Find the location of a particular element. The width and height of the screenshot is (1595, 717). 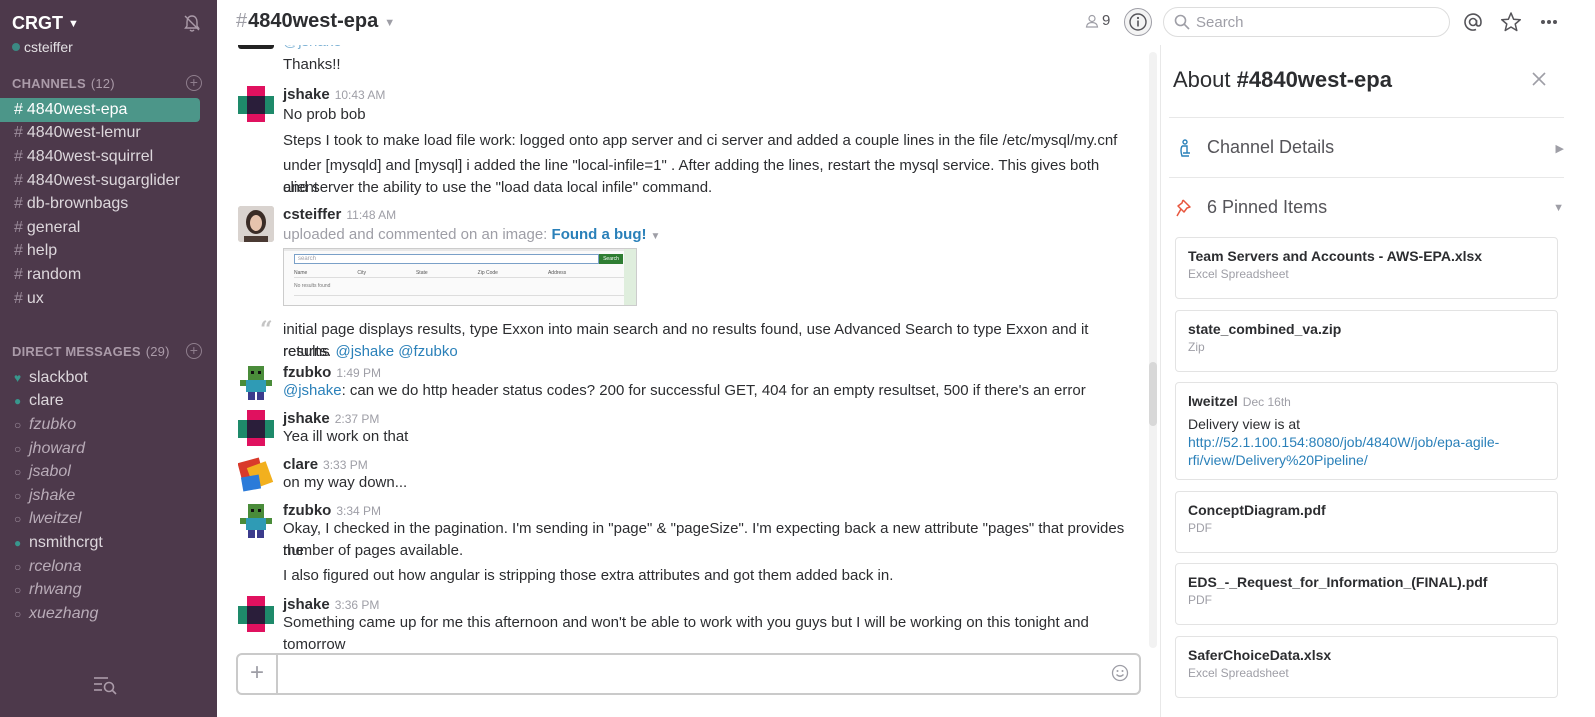

sidebar-dm-jshake: ○ jshake is located at coordinates (108, 496).